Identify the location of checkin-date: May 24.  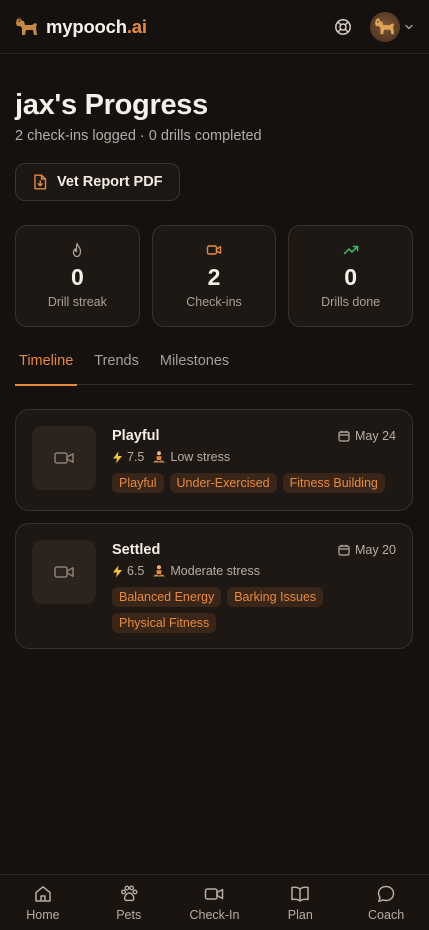
(367, 436).